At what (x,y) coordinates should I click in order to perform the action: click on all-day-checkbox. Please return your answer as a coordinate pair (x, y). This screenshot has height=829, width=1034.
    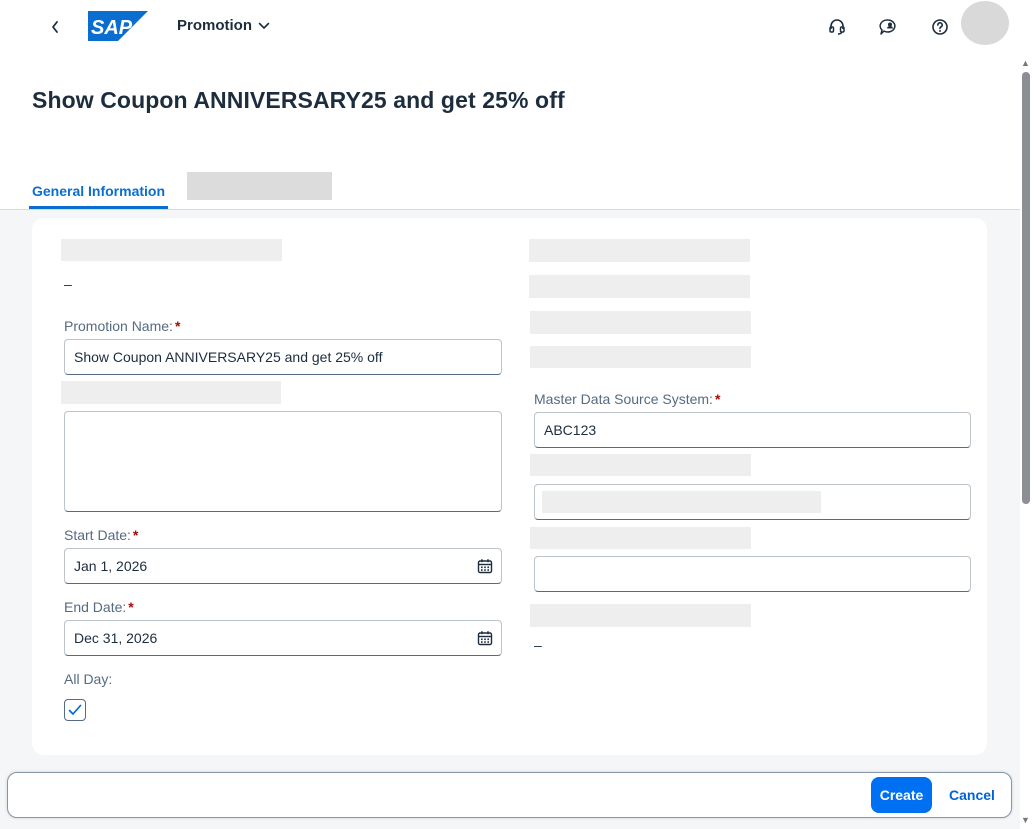
    Looking at the image, I should click on (75, 710).